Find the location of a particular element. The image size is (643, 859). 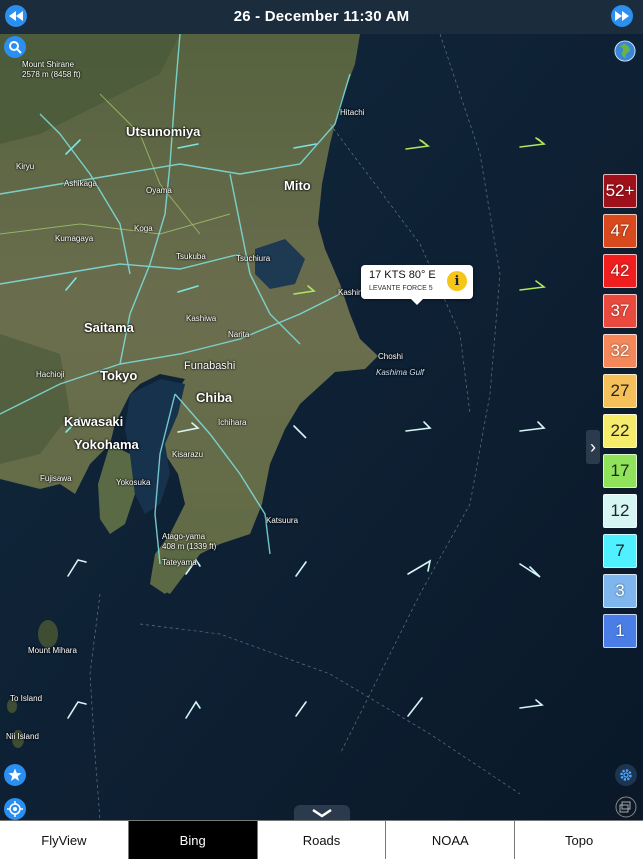

info-icon: i is located at coordinates (457, 281).